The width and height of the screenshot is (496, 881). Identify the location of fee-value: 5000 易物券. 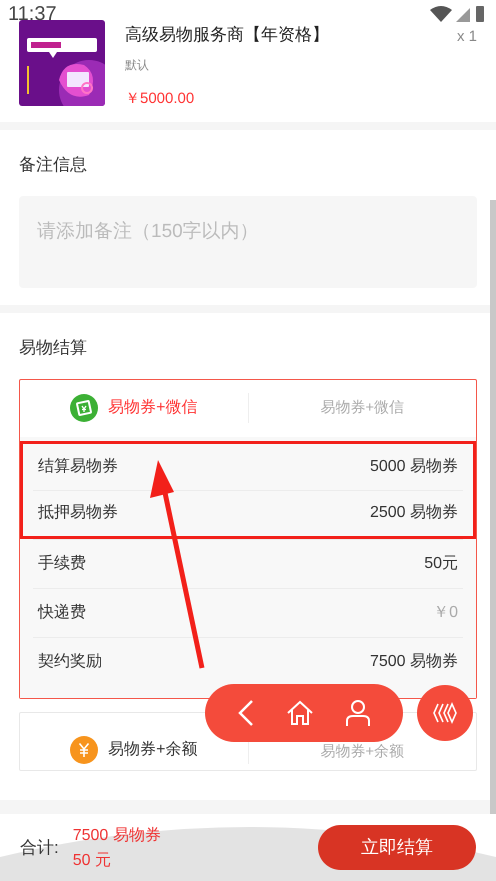
(414, 466).